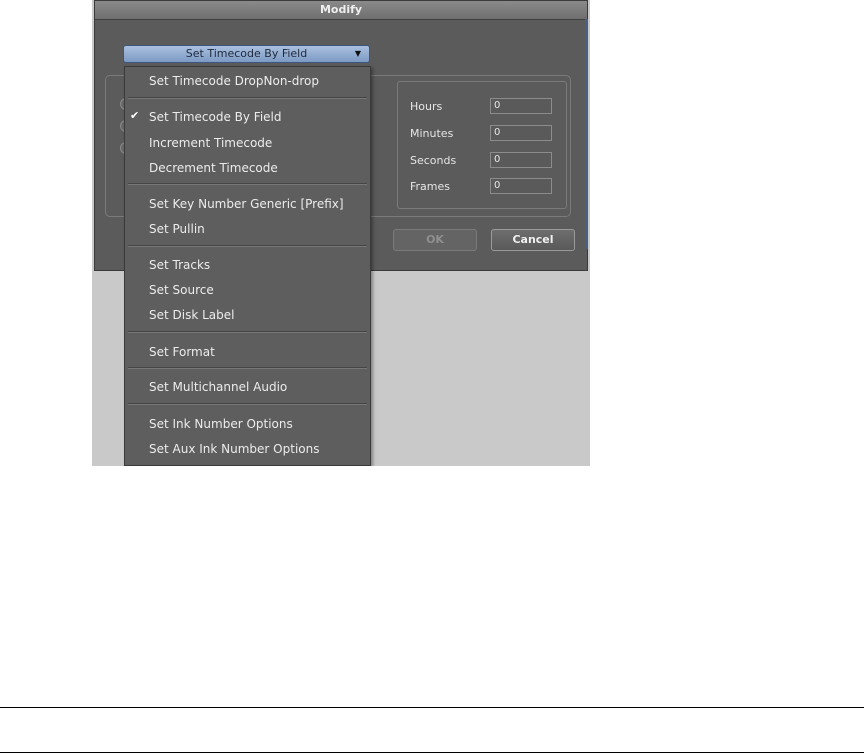 The height and width of the screenshot is (755, 864). Describe the element at coordinates (432, 752) in the screenshot. I see `page-rule-bottom` at that location.